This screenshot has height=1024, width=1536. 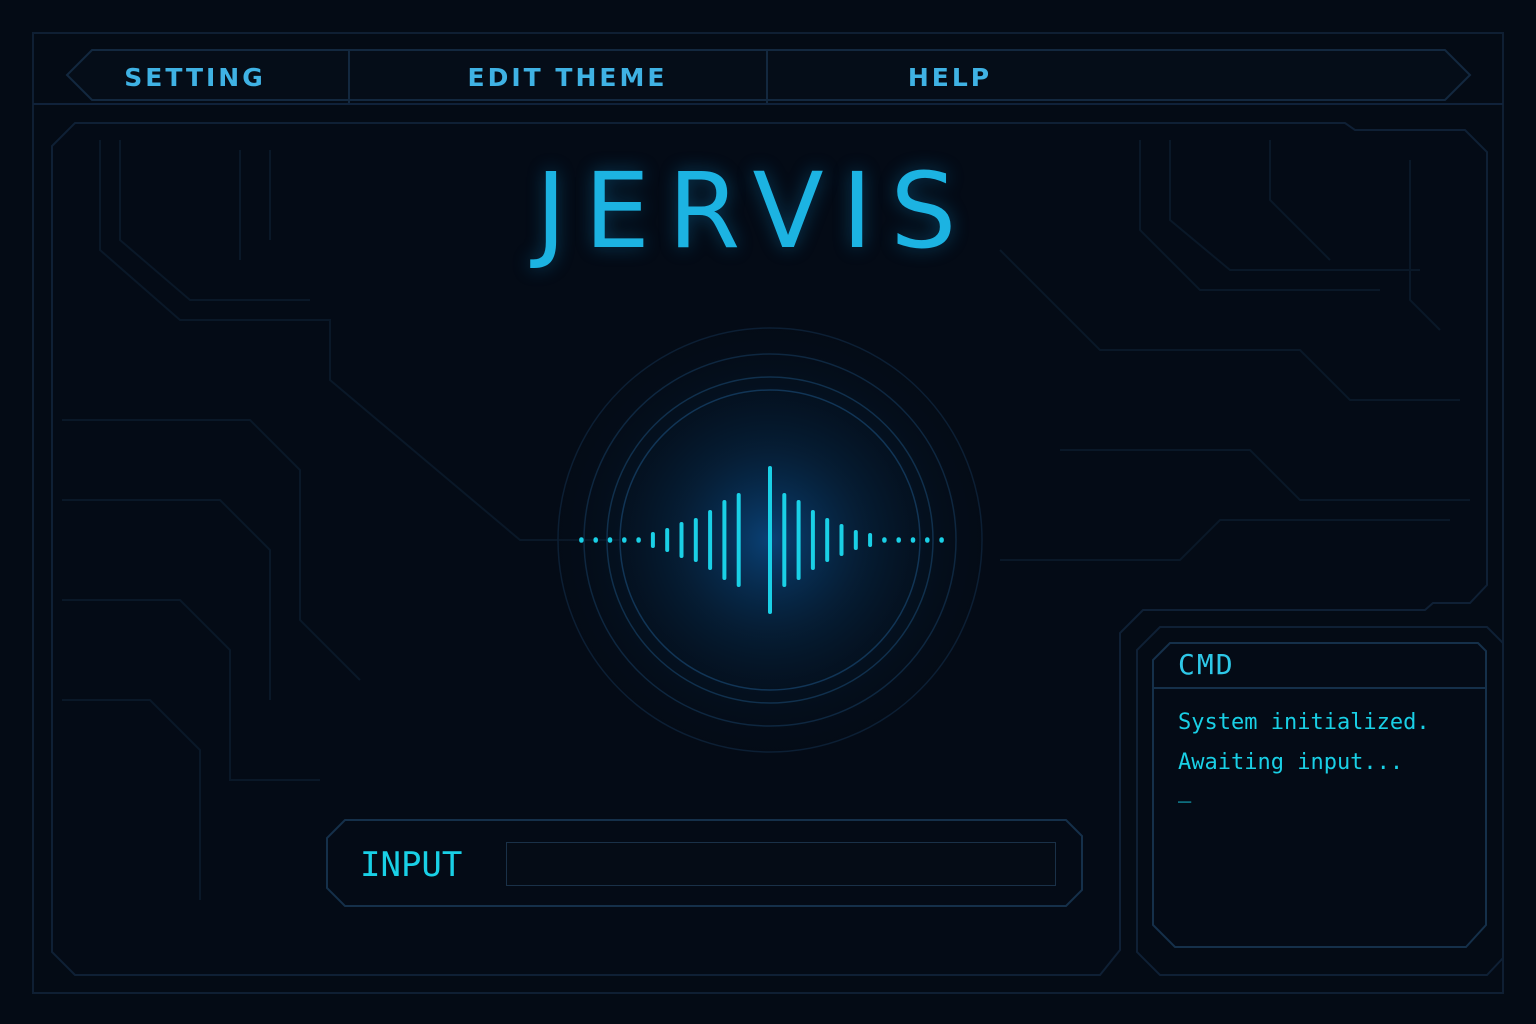 I want to click on app-title: JERVIS, so click(x=755, y=211).